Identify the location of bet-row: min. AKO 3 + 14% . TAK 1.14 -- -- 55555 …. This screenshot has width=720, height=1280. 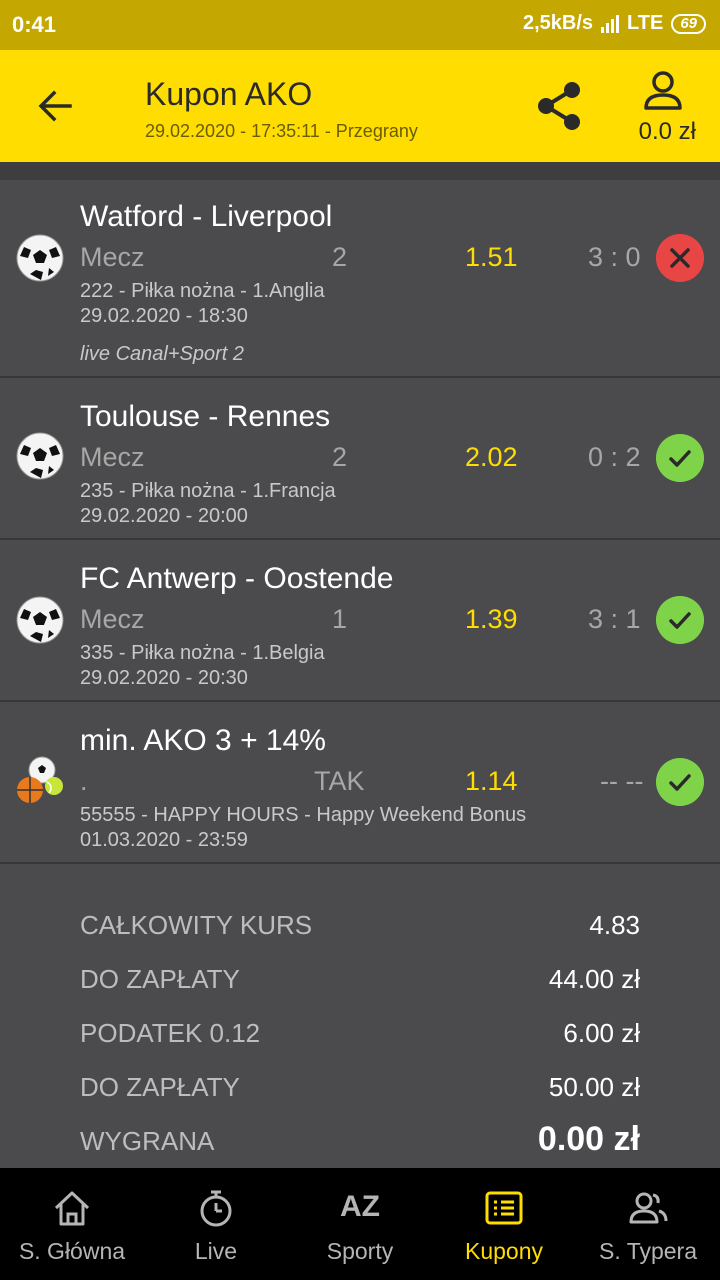
(360, 783).